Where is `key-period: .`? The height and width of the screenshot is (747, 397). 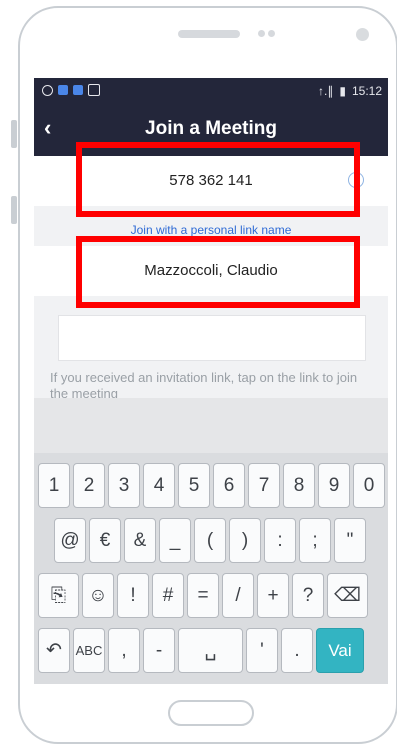 key-period: . is located at coordinates (297, 650).